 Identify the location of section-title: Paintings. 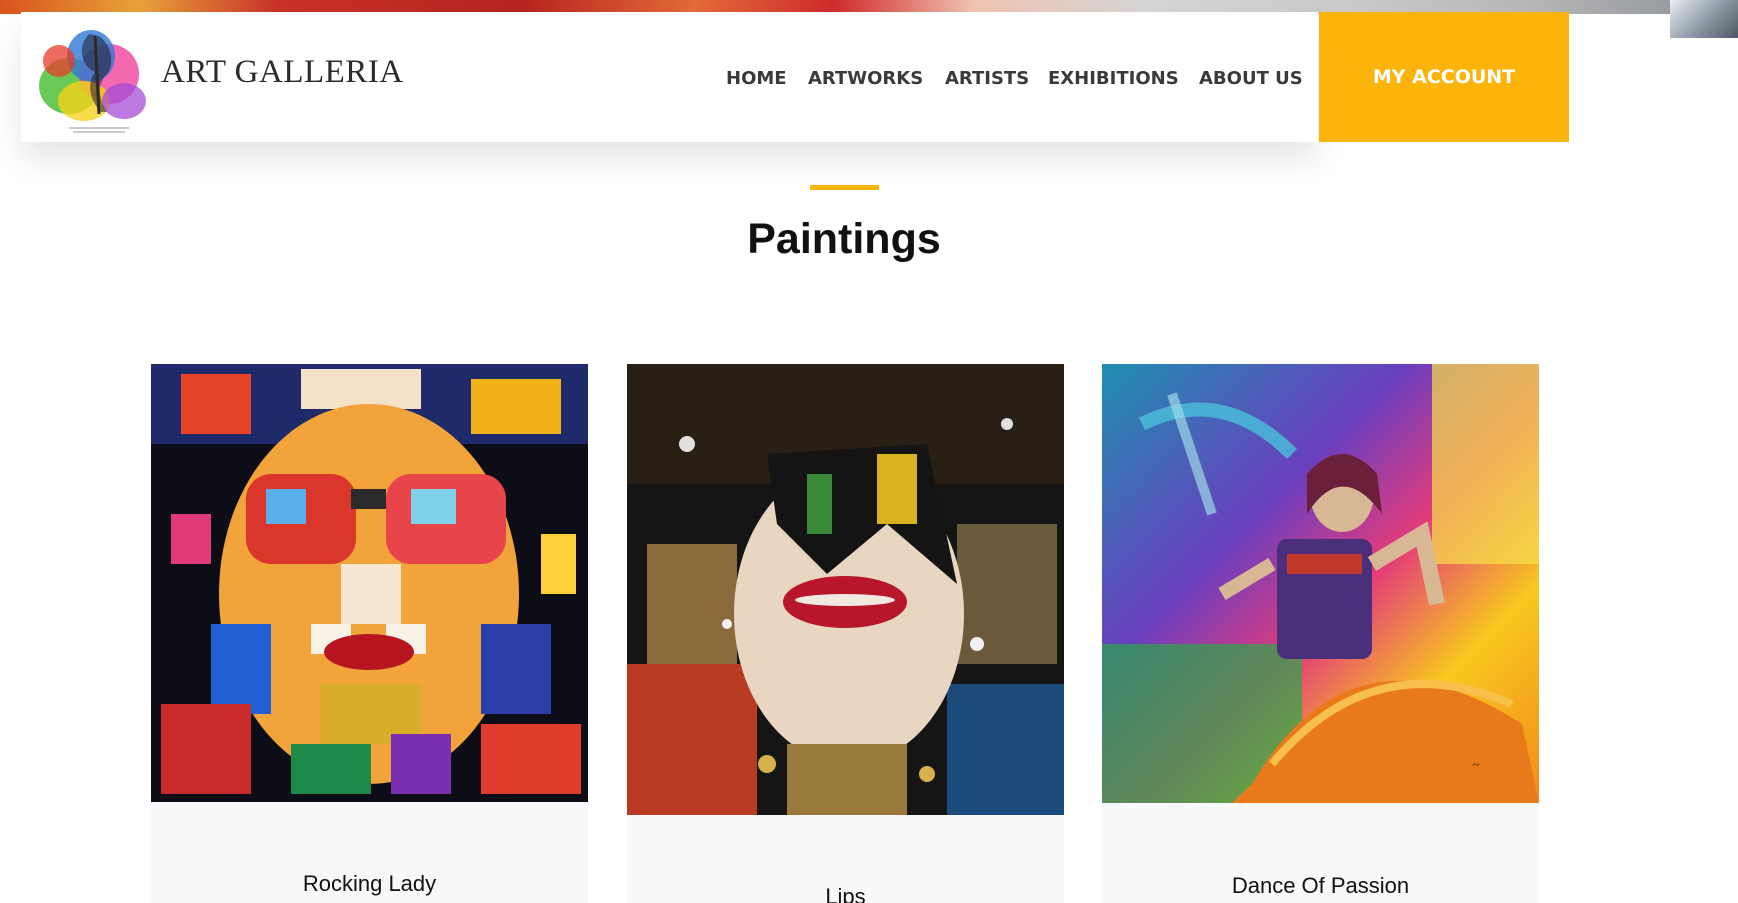
(844, 239).